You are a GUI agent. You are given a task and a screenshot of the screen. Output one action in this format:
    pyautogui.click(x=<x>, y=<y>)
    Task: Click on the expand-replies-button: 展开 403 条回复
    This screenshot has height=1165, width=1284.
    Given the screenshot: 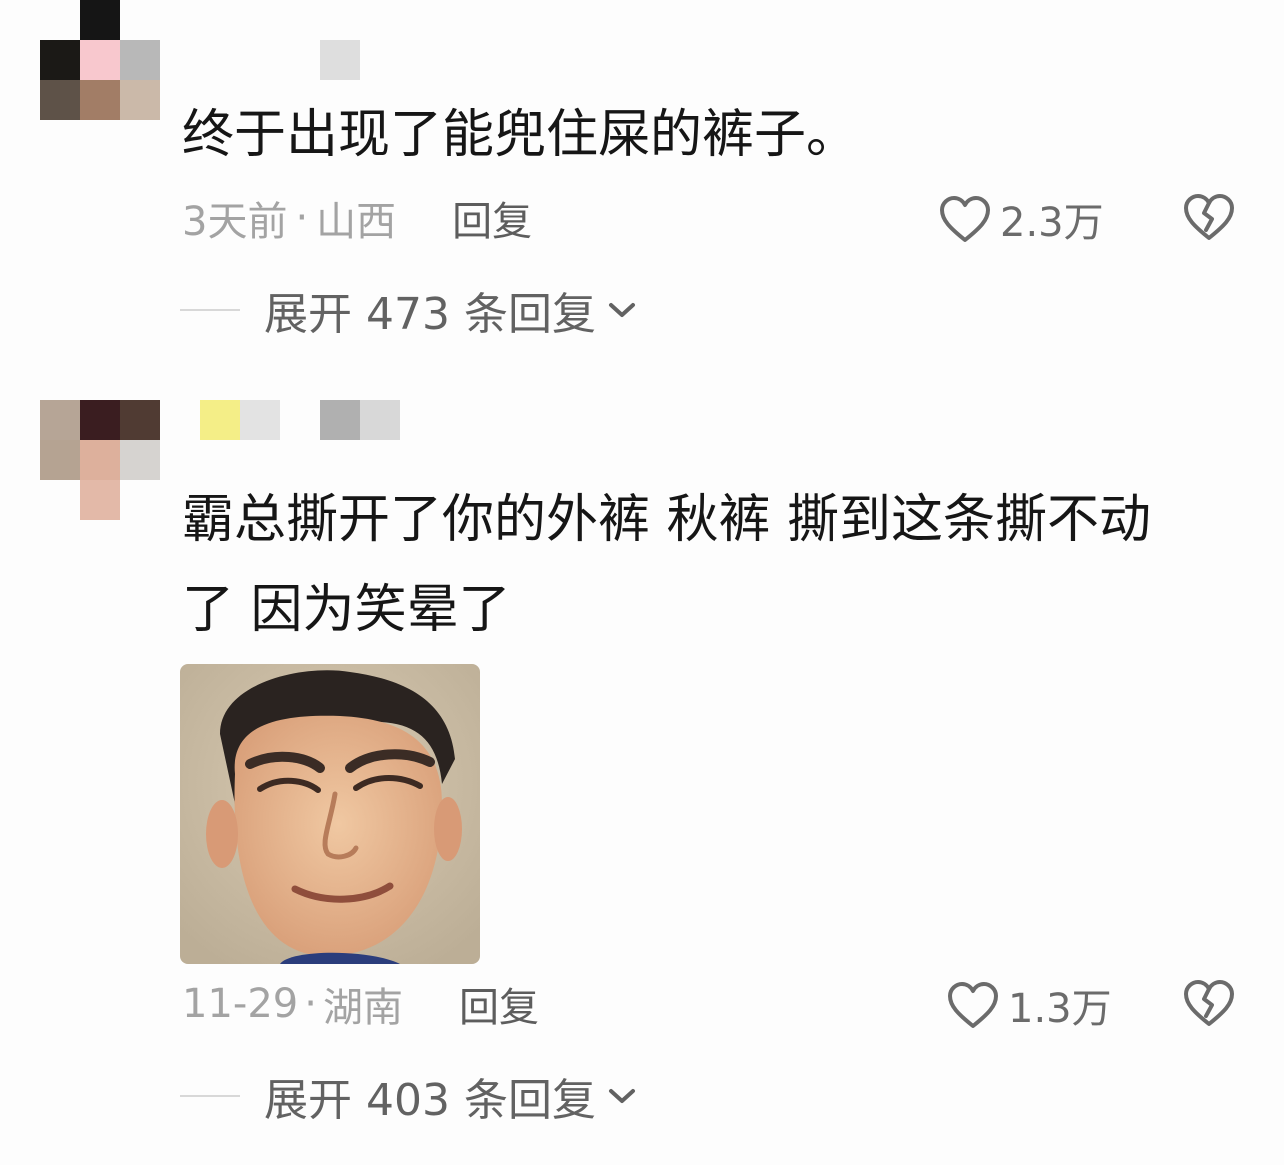 What is the action you would take?
    pyautogui.click(x=409, y=1096)
    